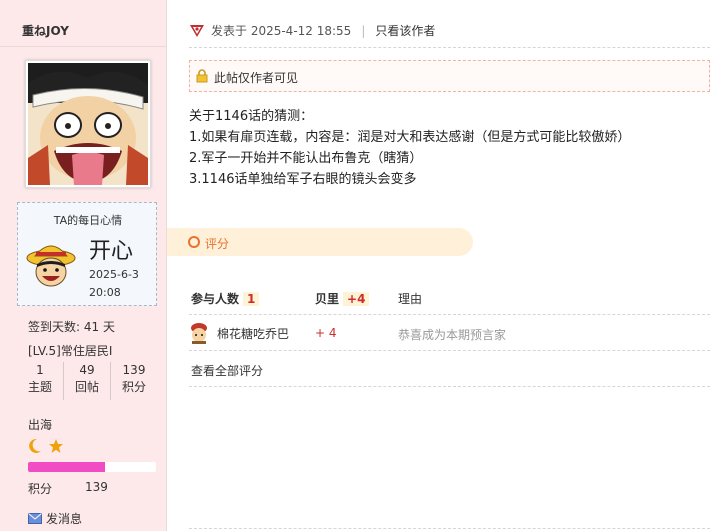 The height and width of the screenshot is (531, 710). I want to click on rating-reason-header: 理由, so click(410, 299).